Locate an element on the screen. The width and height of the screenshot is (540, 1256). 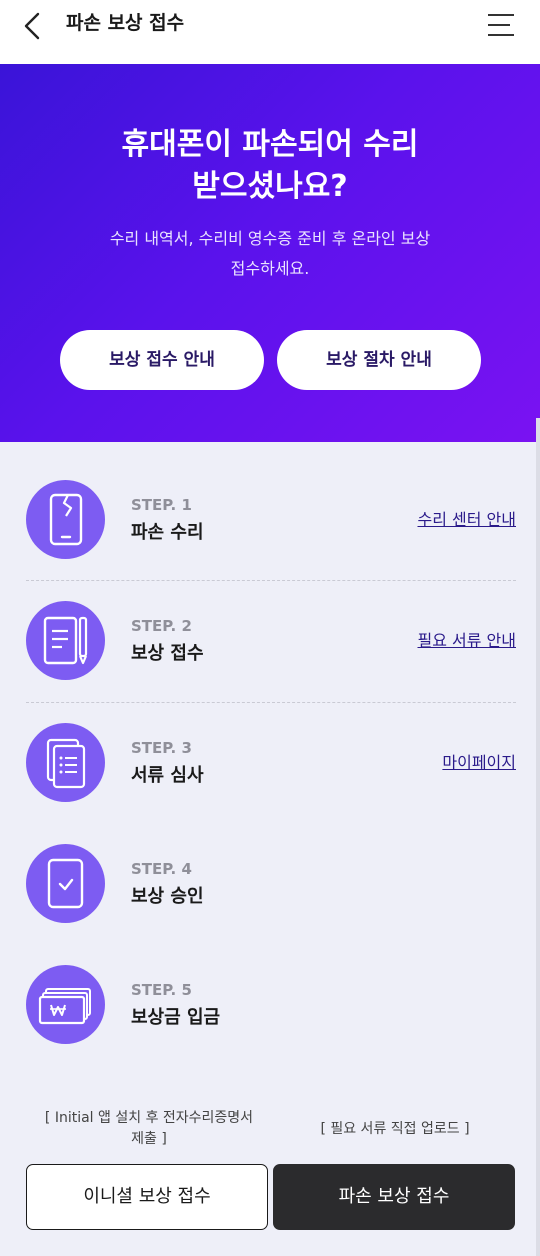
step-number: STEP. 5 is located at coordinates (161, 990).